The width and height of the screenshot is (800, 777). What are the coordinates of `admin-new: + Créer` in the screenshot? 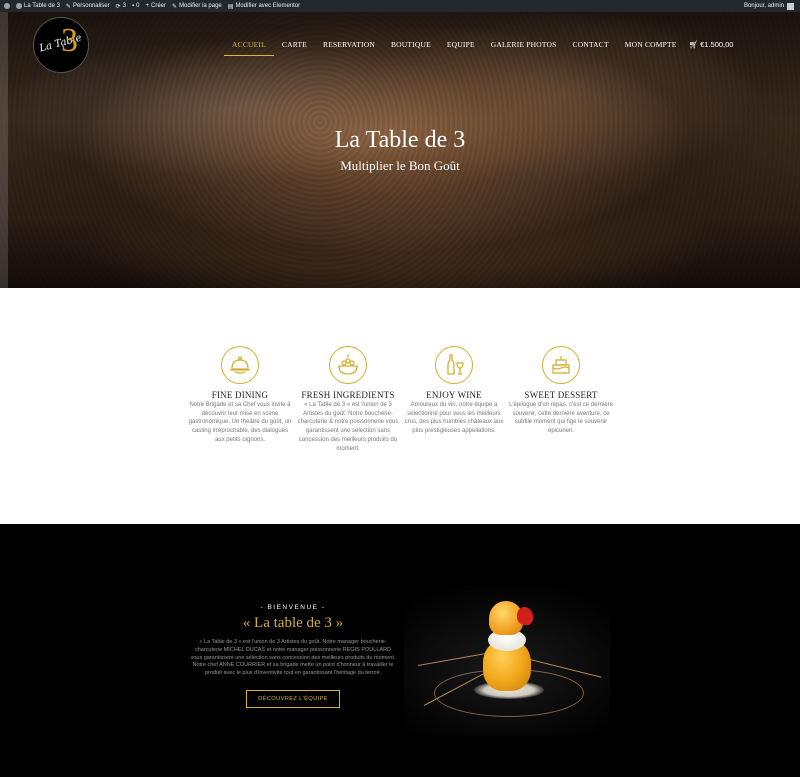 It's located at (156, 6).